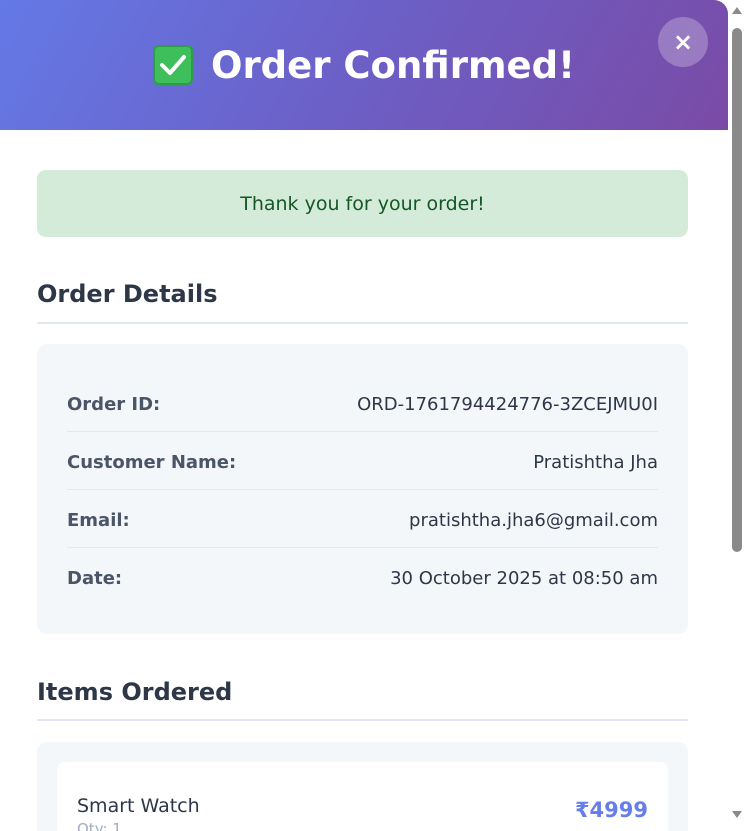 This screenshot has height=831, width=746. What do you see at coordinates (138, 806) in the screenshot?
I see `item-name: Smart Watch` at bounding box center [138, 806].